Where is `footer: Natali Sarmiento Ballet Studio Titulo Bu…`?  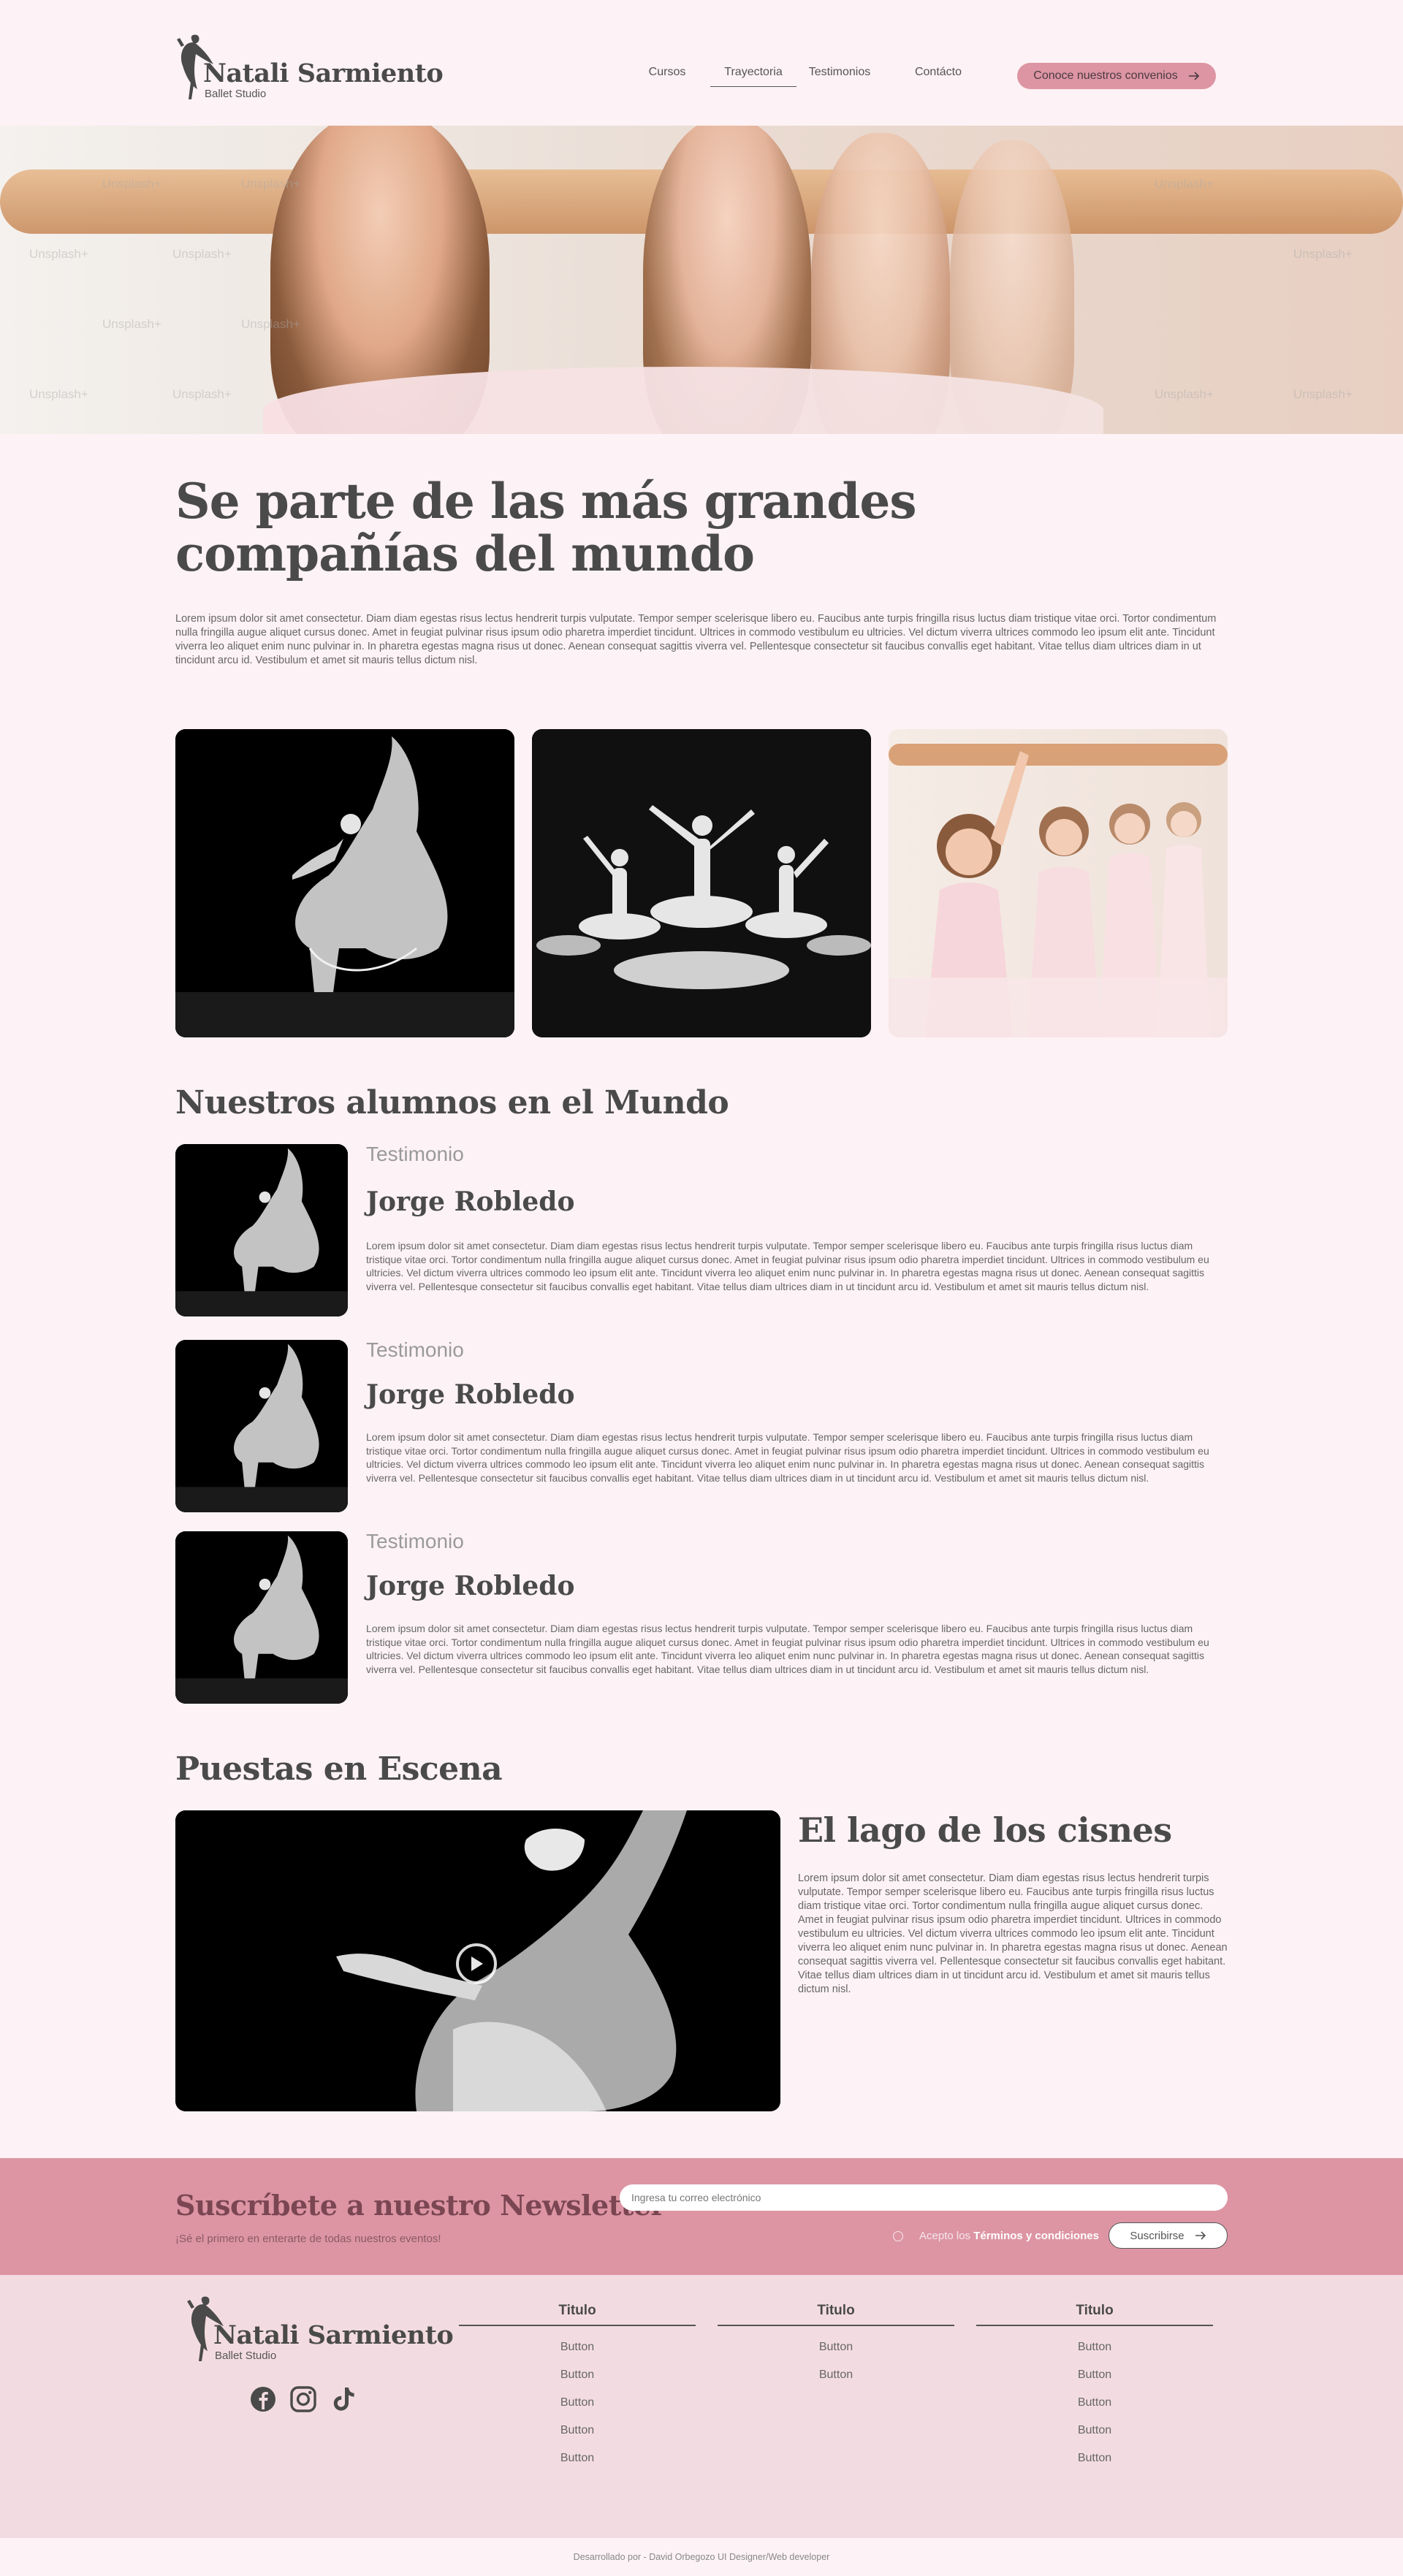
footer: Natali Sarmiento Ballet Studio Titulo Bu… is located at coordinates (701, 2406).